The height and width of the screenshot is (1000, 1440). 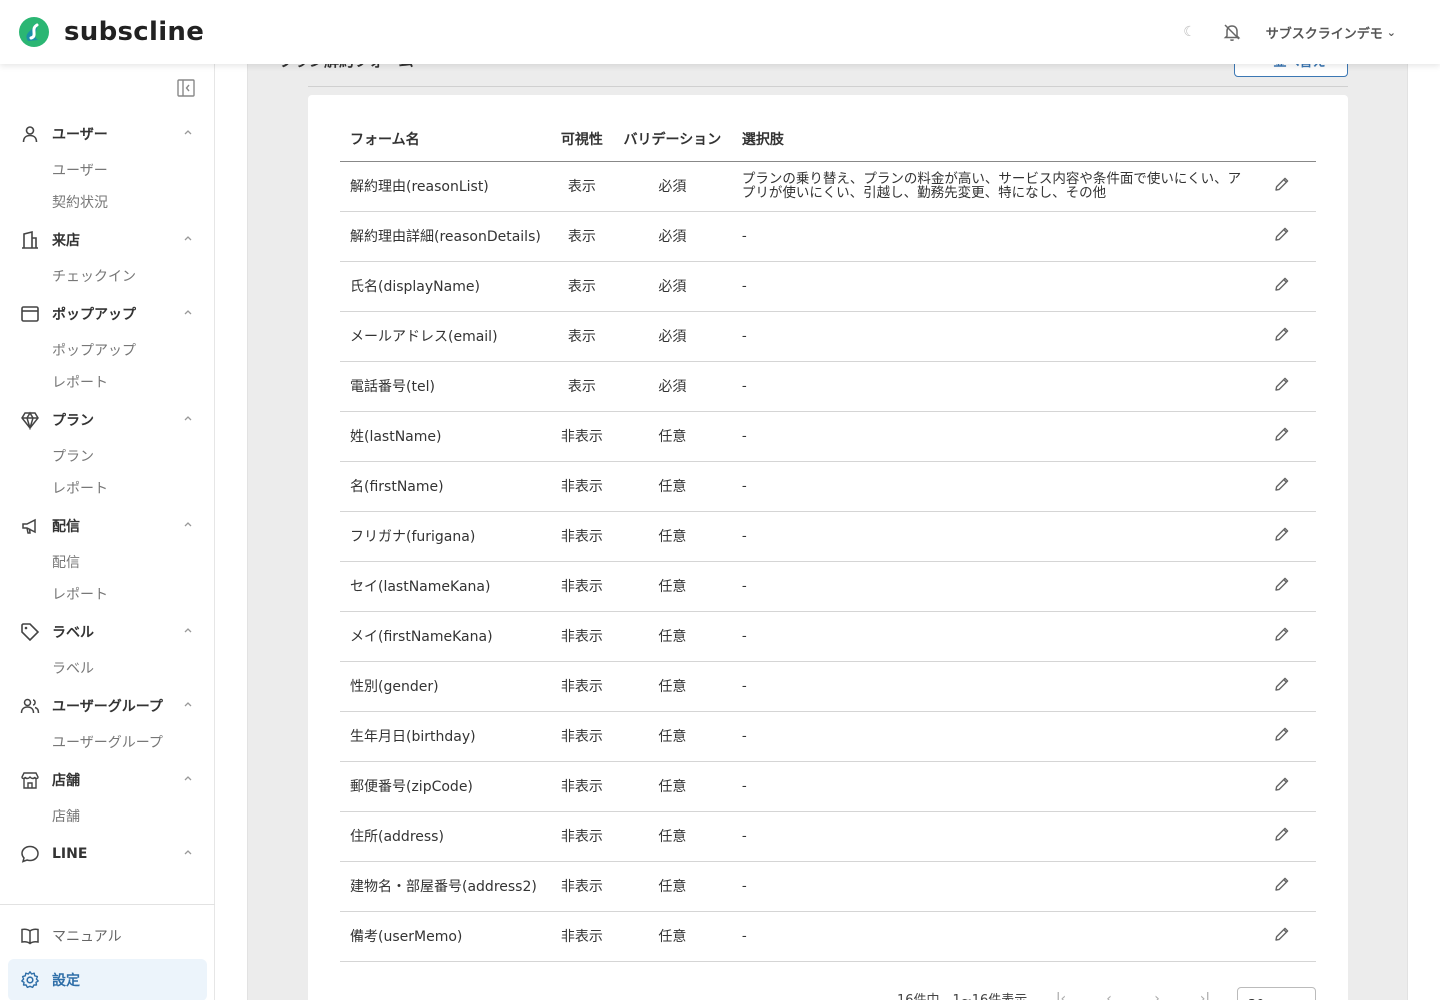 What do you see at coordinates (828, 992) in the screenshot?
I see `pagination: 16件中、1~16件表示 |‹ ‹ › ›| 30 ▼` at bounding box center [828, 992].